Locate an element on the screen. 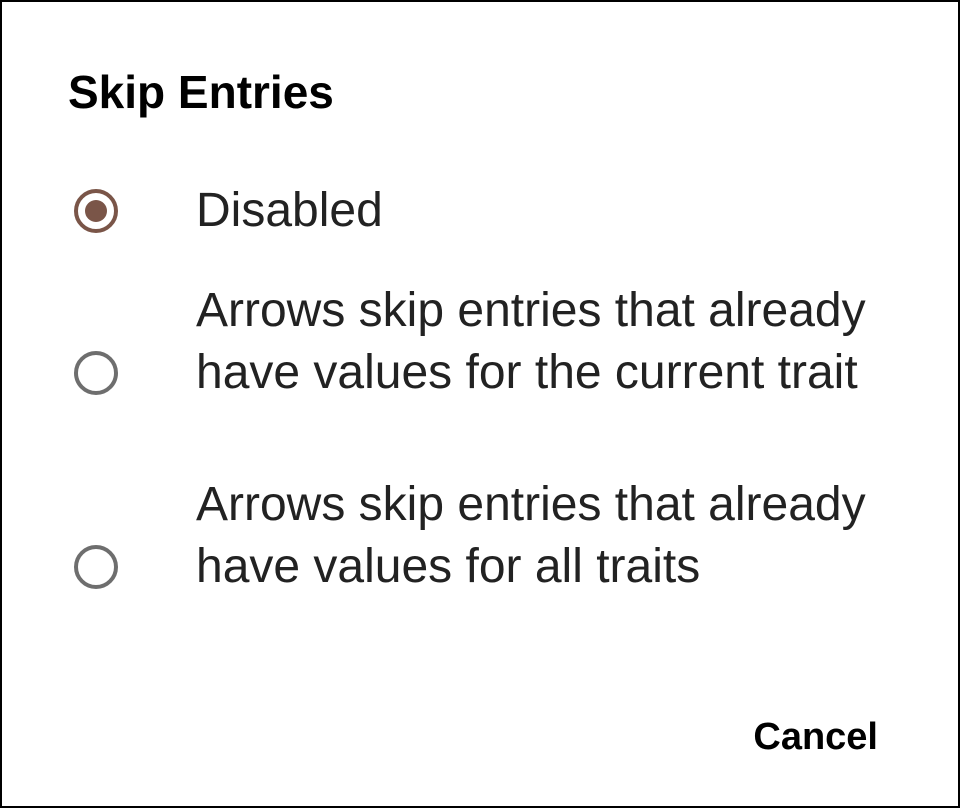 The image size is (960, 808). option-disabled: Disabled is located at coordinates (480, 211).